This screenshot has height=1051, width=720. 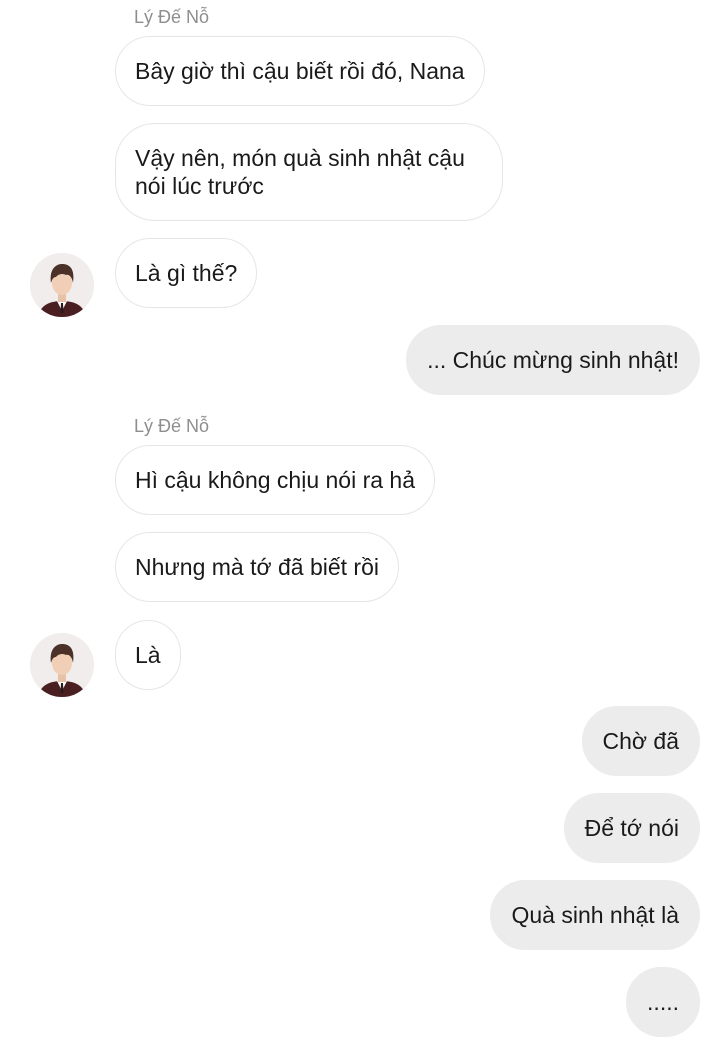 I want to click on message-text: Bây giờ thì cậu biết rồi đó, Nana, so click(x=300, y=71).